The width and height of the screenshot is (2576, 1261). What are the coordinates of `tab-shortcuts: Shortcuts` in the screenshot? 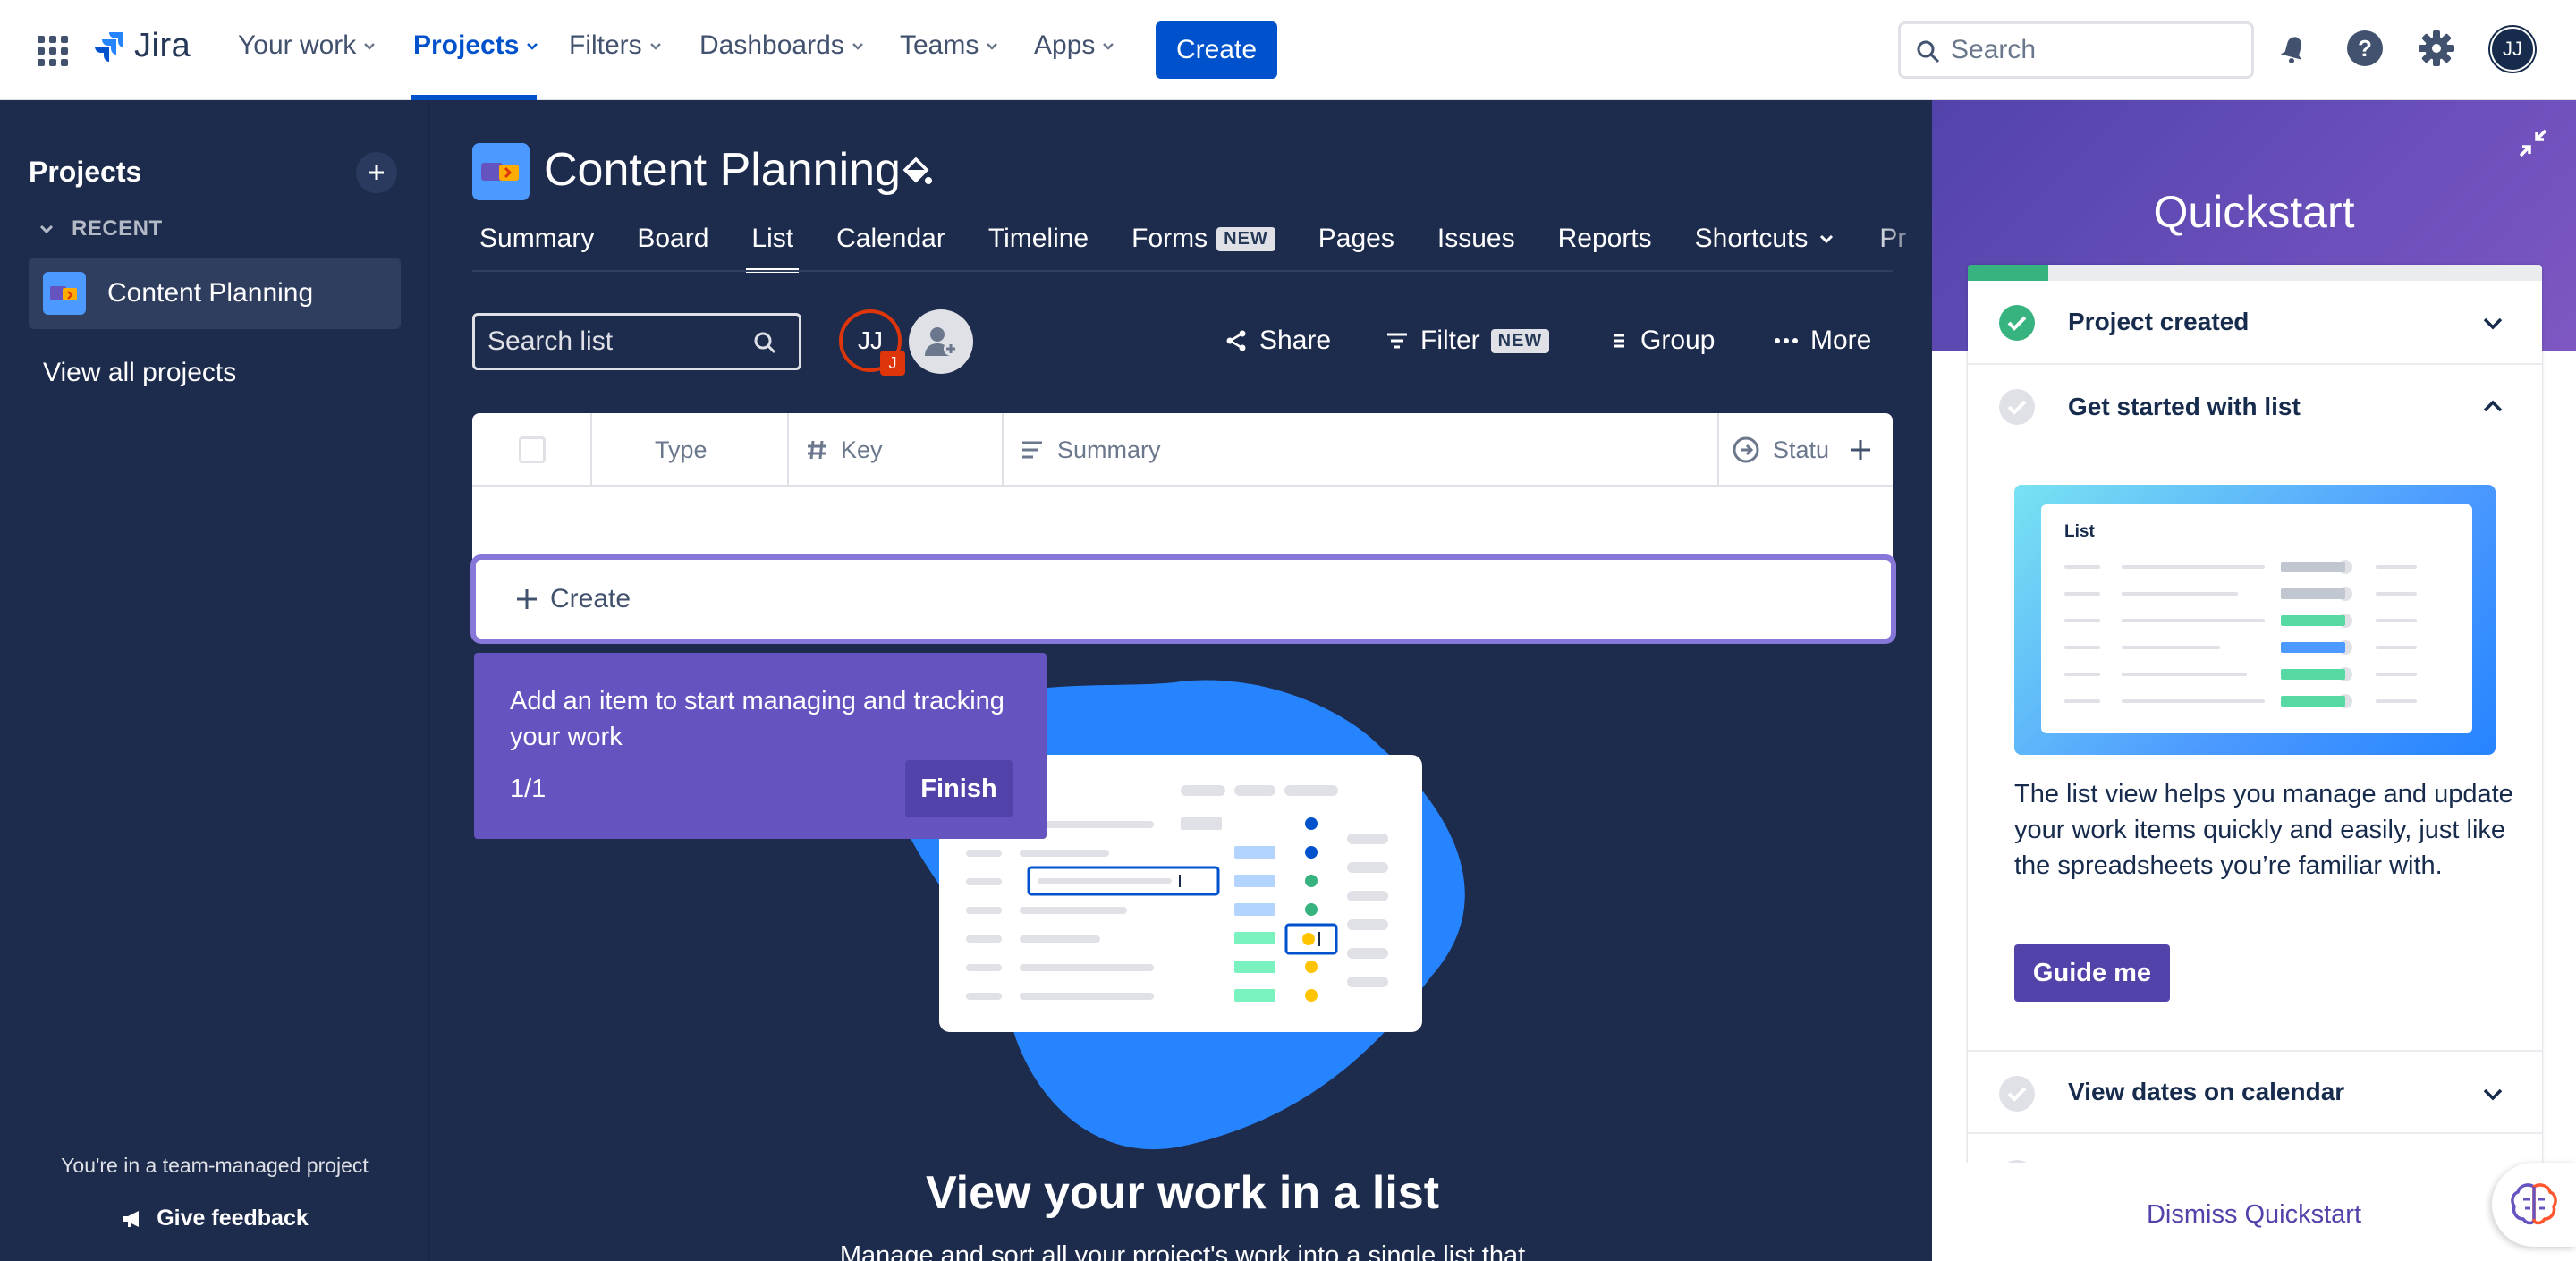 It's located at (1766, 239).